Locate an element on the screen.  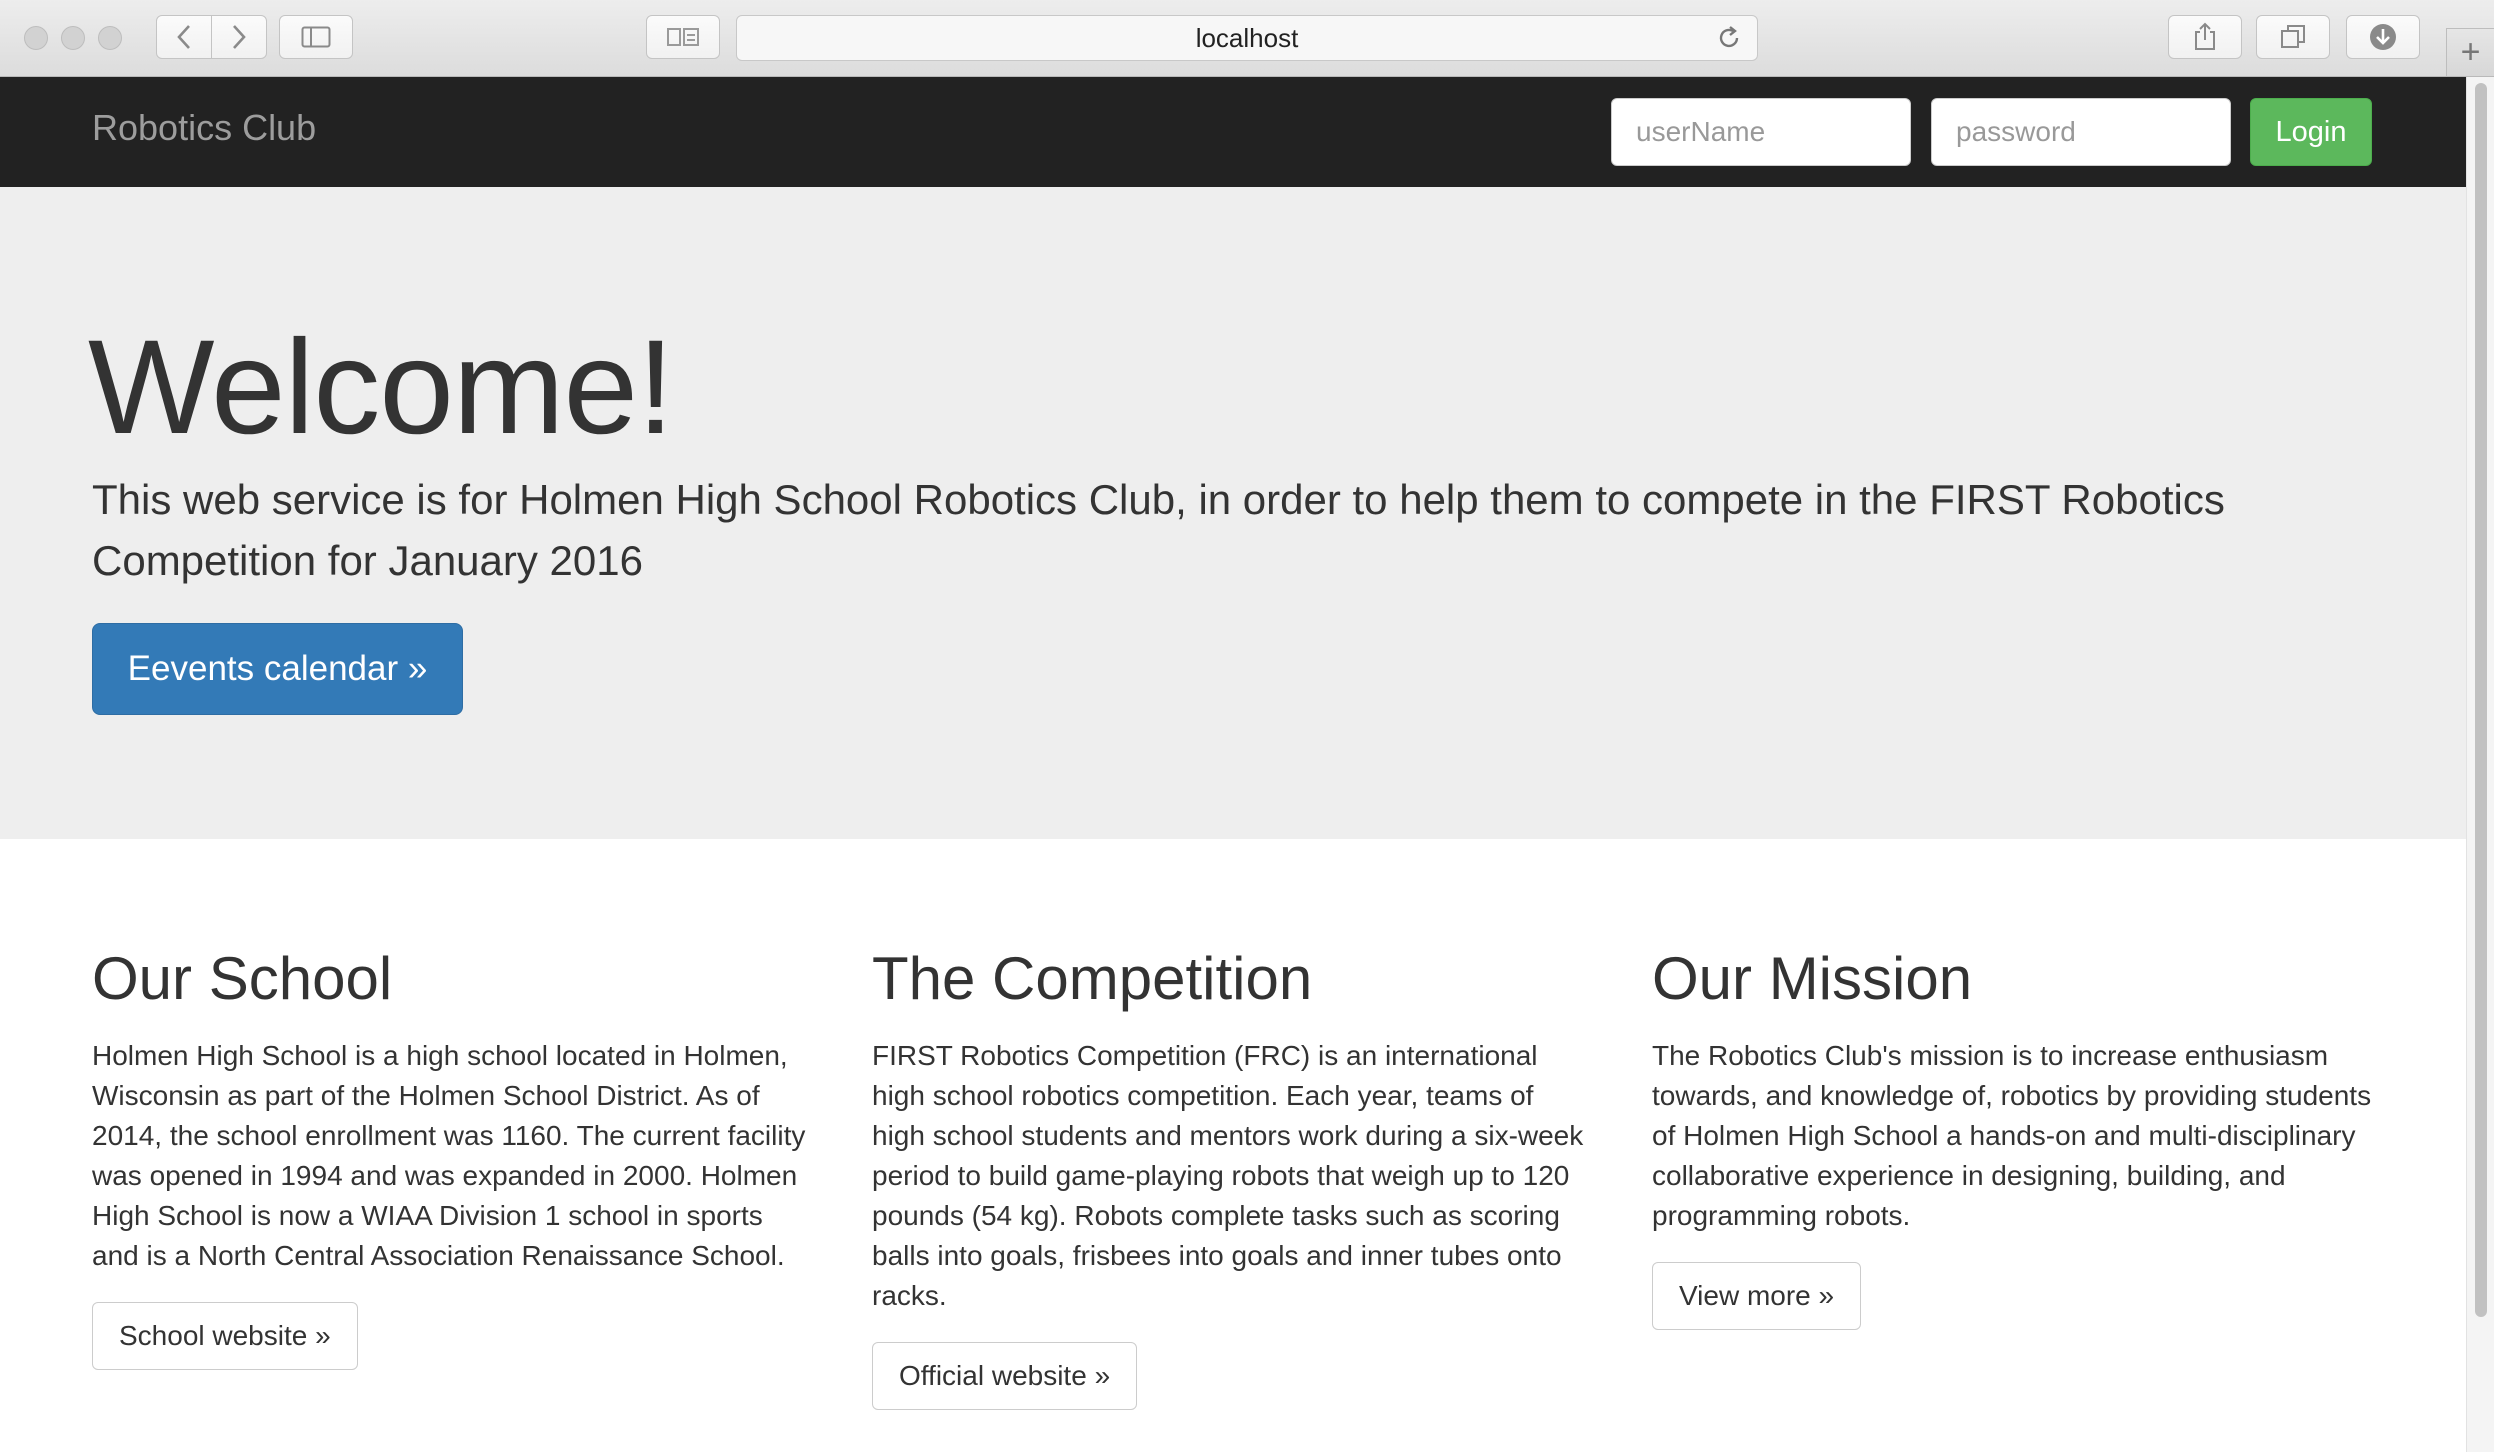
browser-toolbar: localhost + is located at coordinates (1247, 38).